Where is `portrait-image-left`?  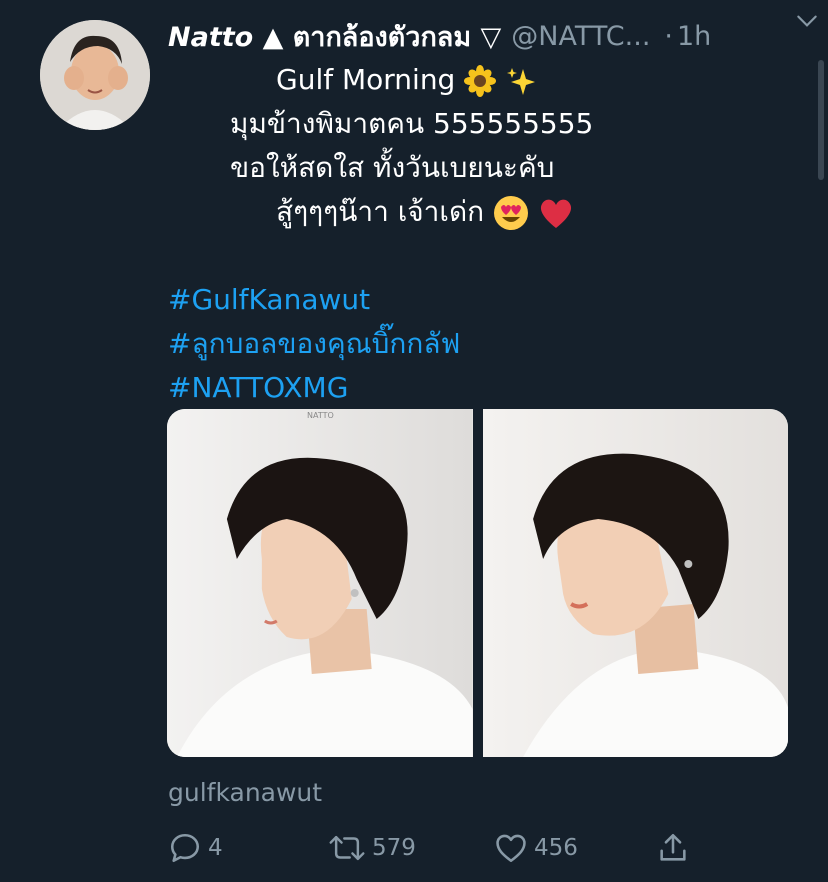 portrait-image-left is located at coordinates (320, 583).